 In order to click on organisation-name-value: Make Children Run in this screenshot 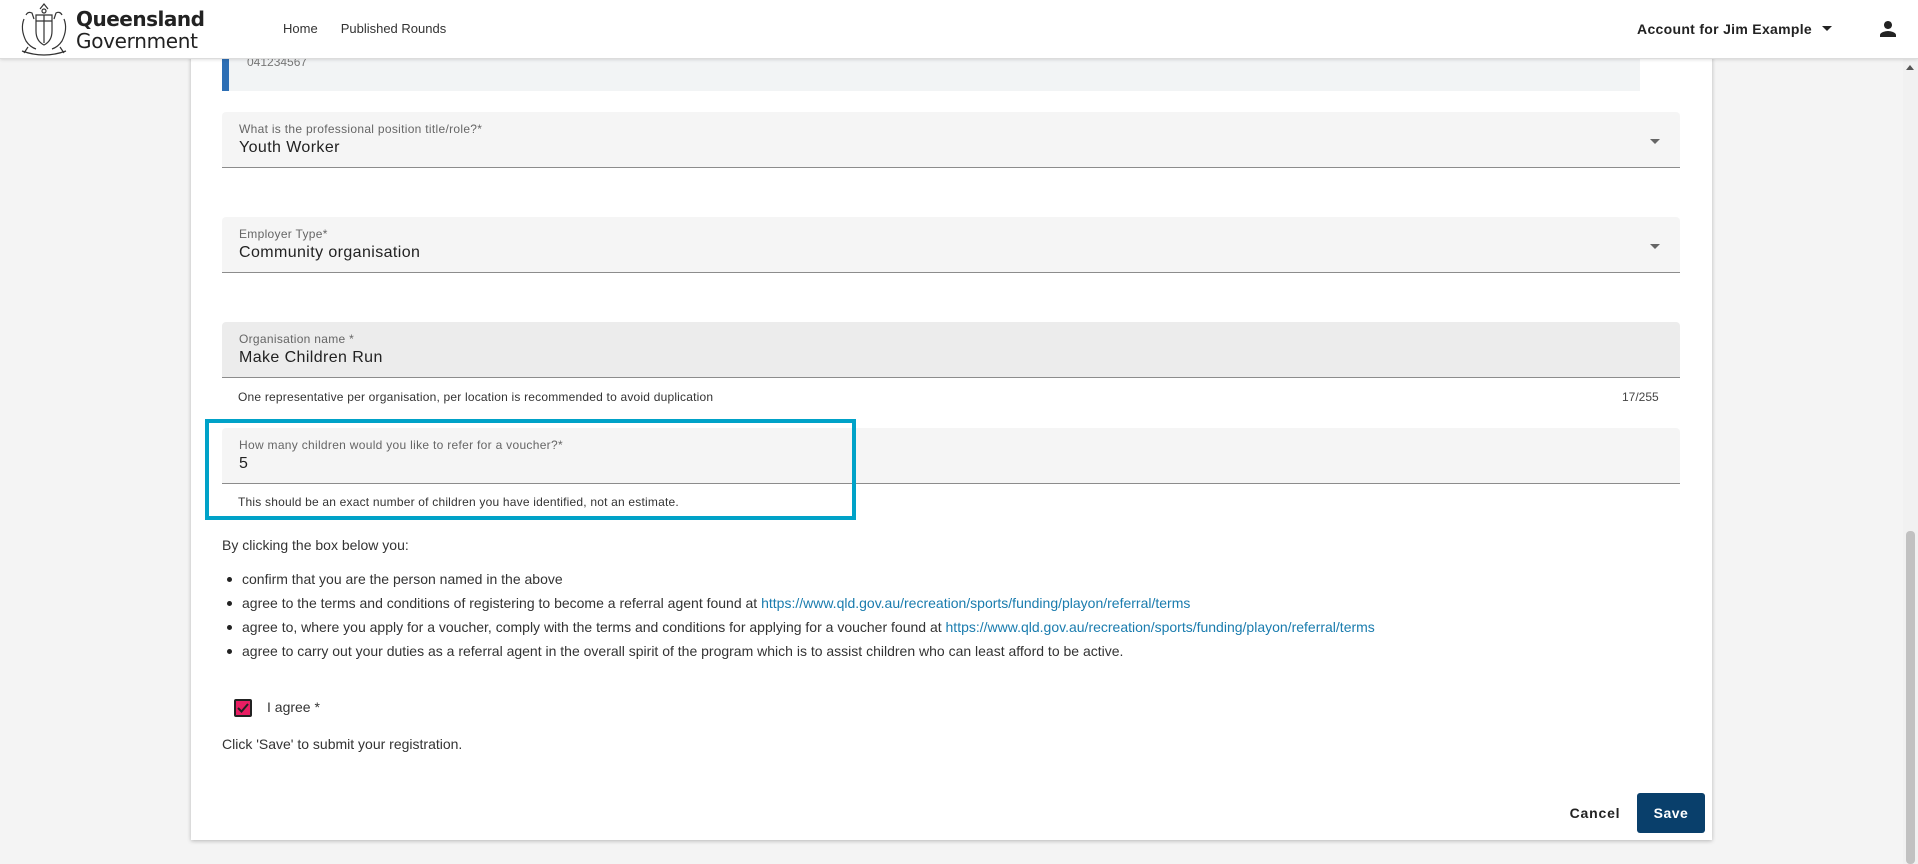, I will do `click(311, 358)`.